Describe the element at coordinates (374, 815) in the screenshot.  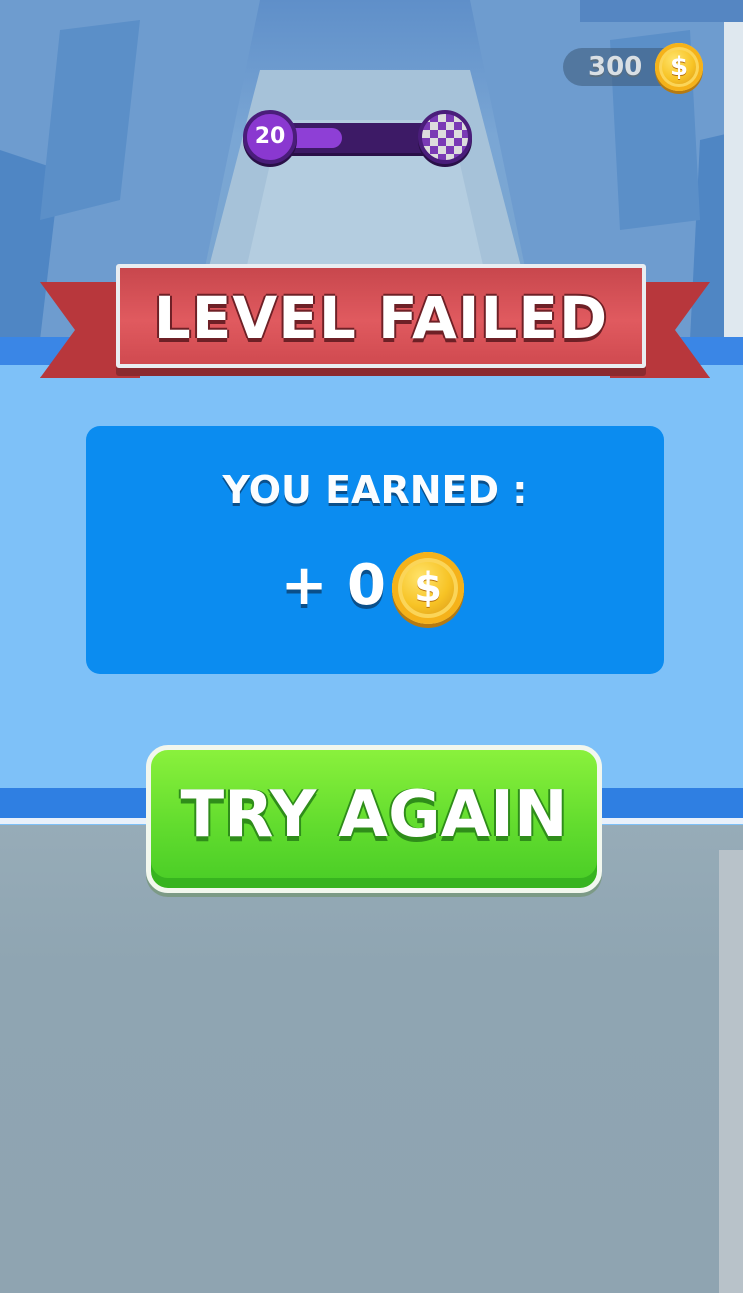
I see `try-again-label: TRY AGAIN` at that location.